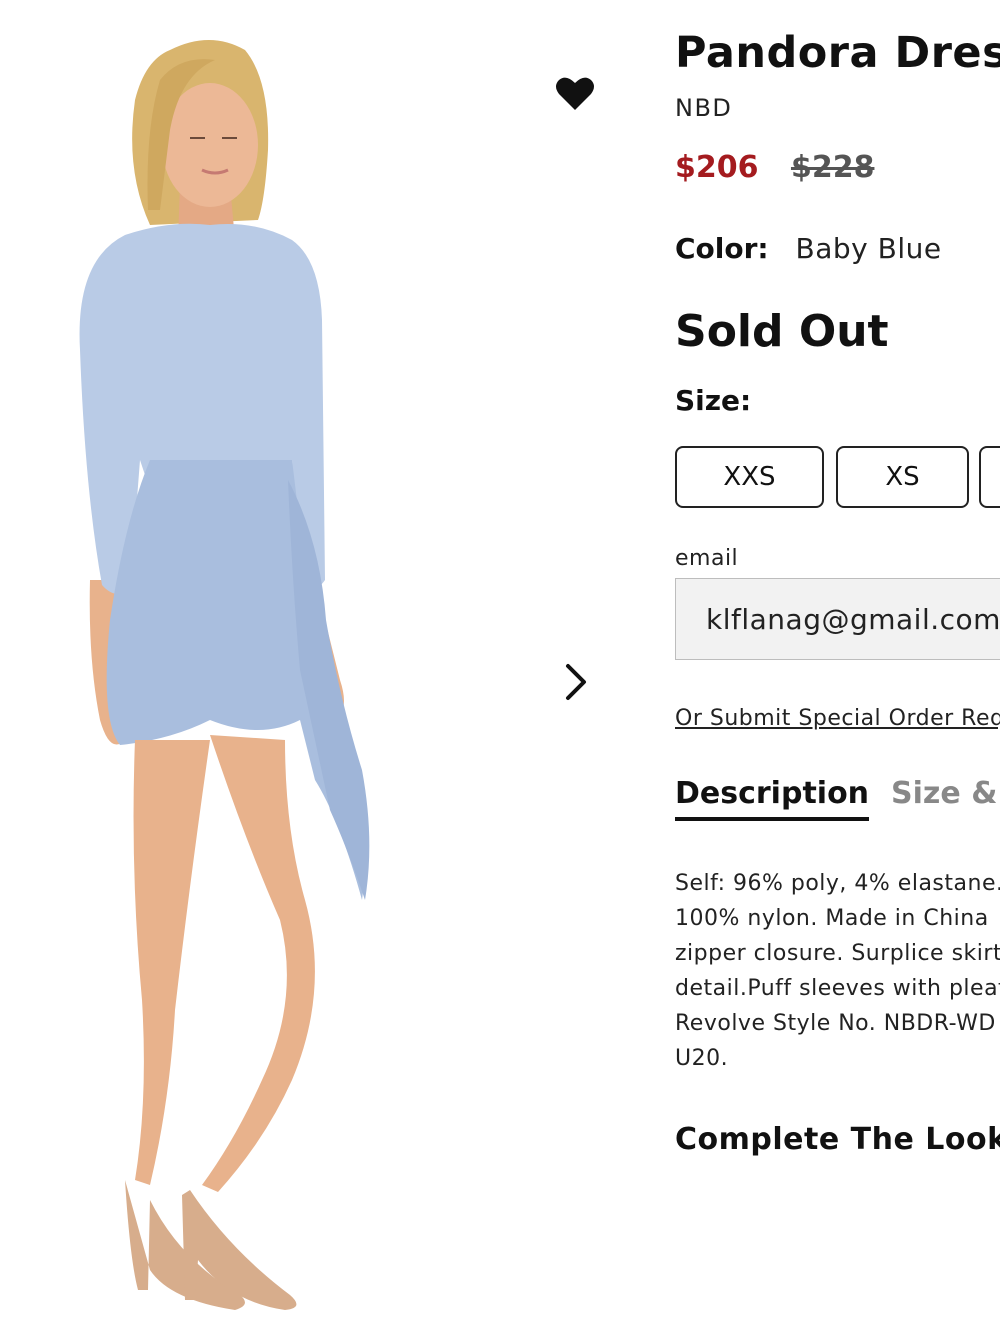 The width and height of the screenshot is (1000, 1333). I want to click on color-value: Baby Blue, so click(868, 248).